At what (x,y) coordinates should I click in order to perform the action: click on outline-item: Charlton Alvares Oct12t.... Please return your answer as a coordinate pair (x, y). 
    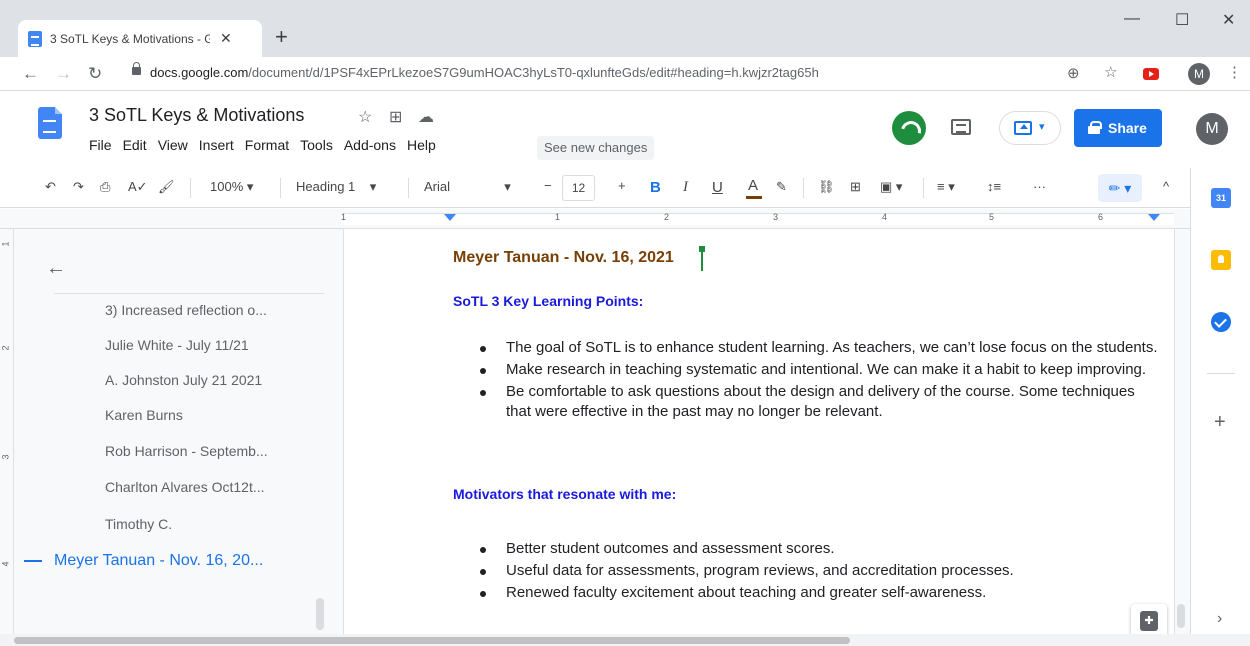
    Looking at the image, I should click on (185, 487).